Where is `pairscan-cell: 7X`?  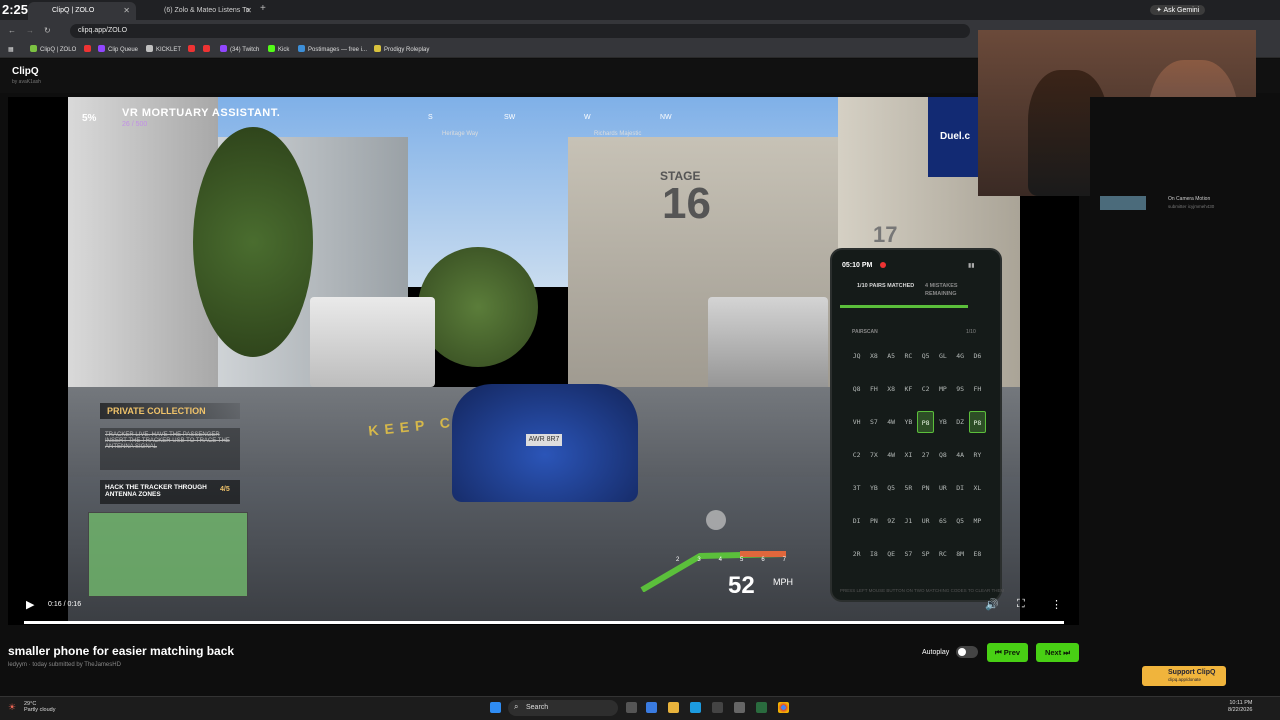
pairscan-cell: 7X is located at coordinates (873, 455).